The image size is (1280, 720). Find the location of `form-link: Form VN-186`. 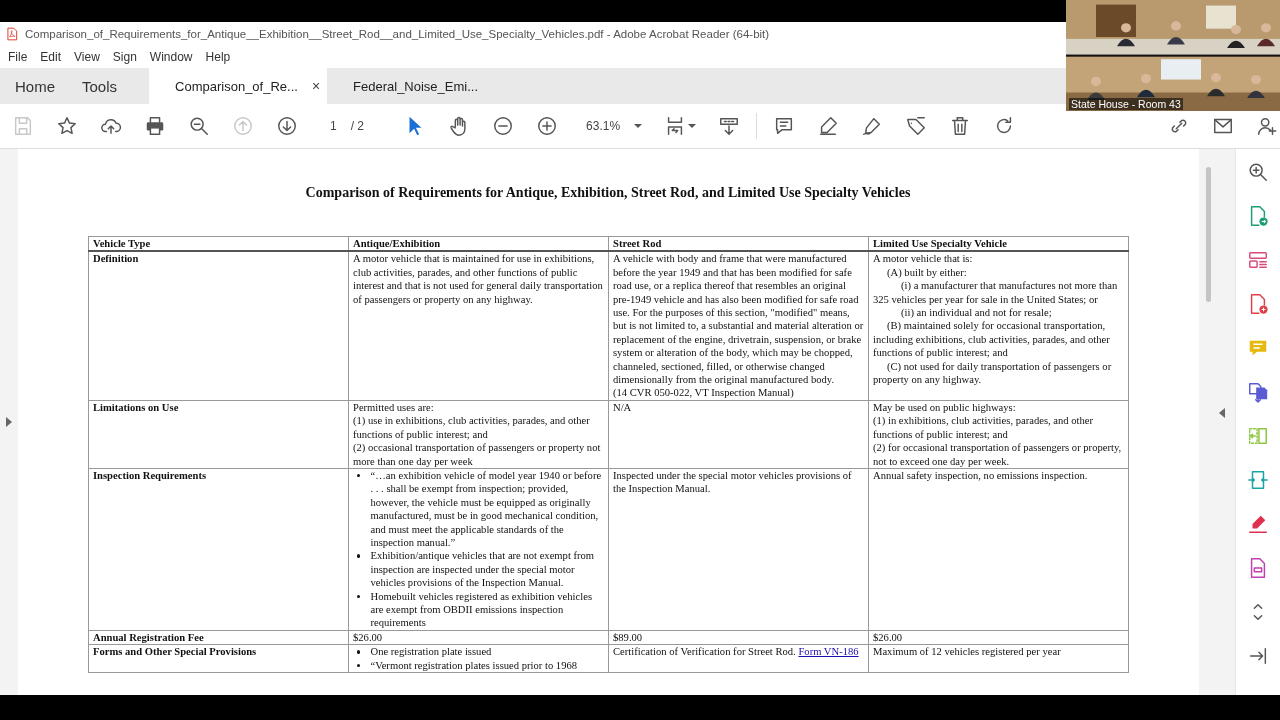

form-link: Form VN-186 is located at coordinates (828, 652).